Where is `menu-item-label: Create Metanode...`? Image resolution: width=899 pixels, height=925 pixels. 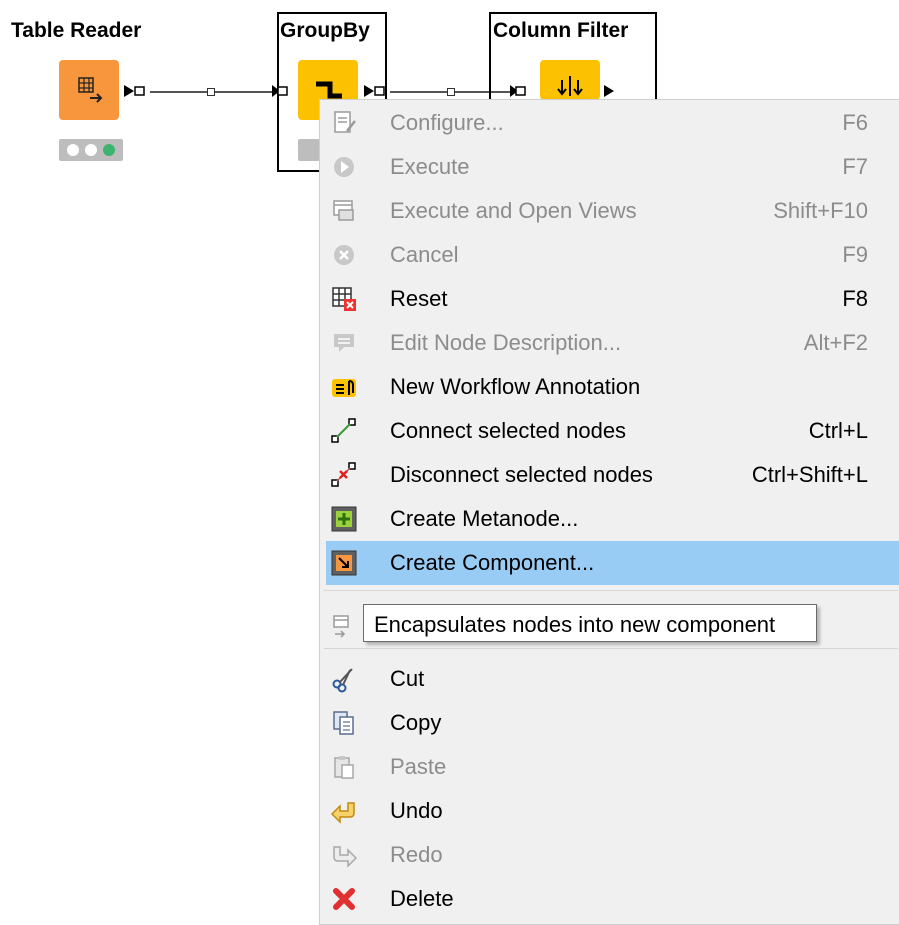
menu-item-label: Create Metanode... is located at coordinates (484, 518).